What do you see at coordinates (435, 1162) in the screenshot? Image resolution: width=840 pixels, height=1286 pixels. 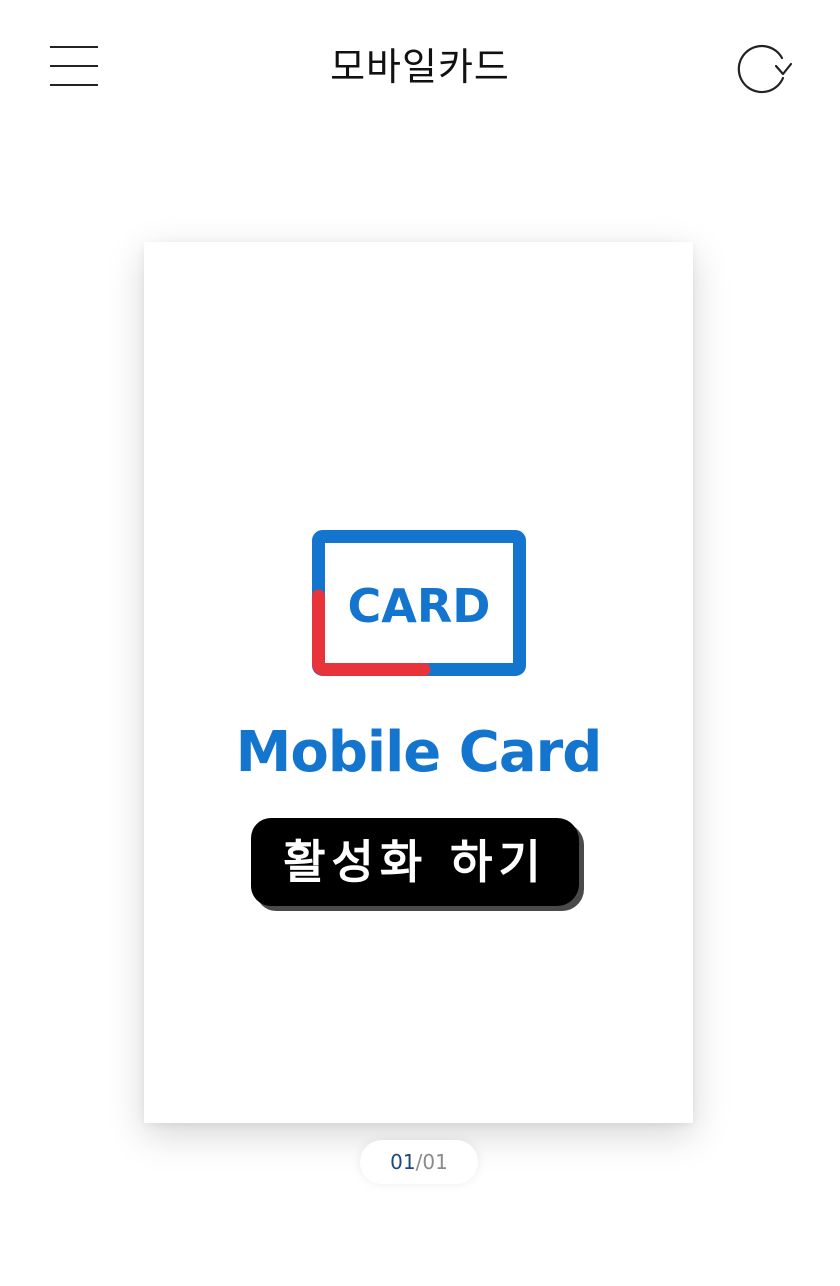 I see `page-total: 01` at bounding box center [435, 1162].